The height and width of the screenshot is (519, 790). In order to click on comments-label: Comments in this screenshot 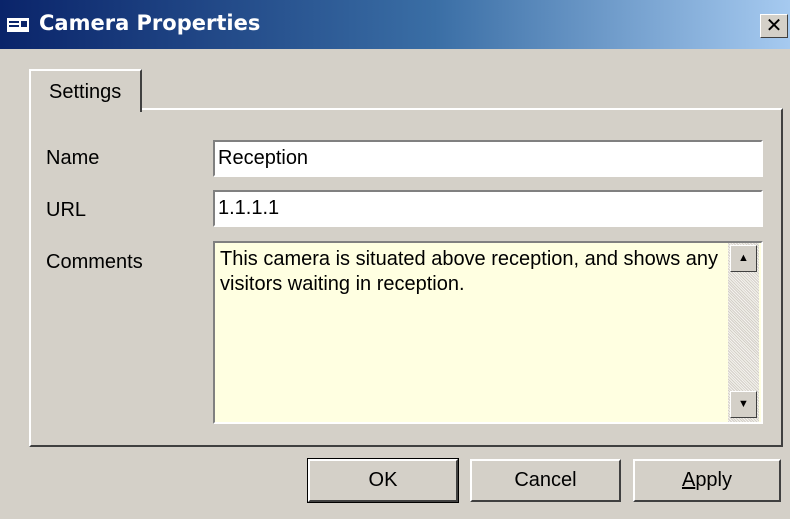, I will do `click(94, 262)`.